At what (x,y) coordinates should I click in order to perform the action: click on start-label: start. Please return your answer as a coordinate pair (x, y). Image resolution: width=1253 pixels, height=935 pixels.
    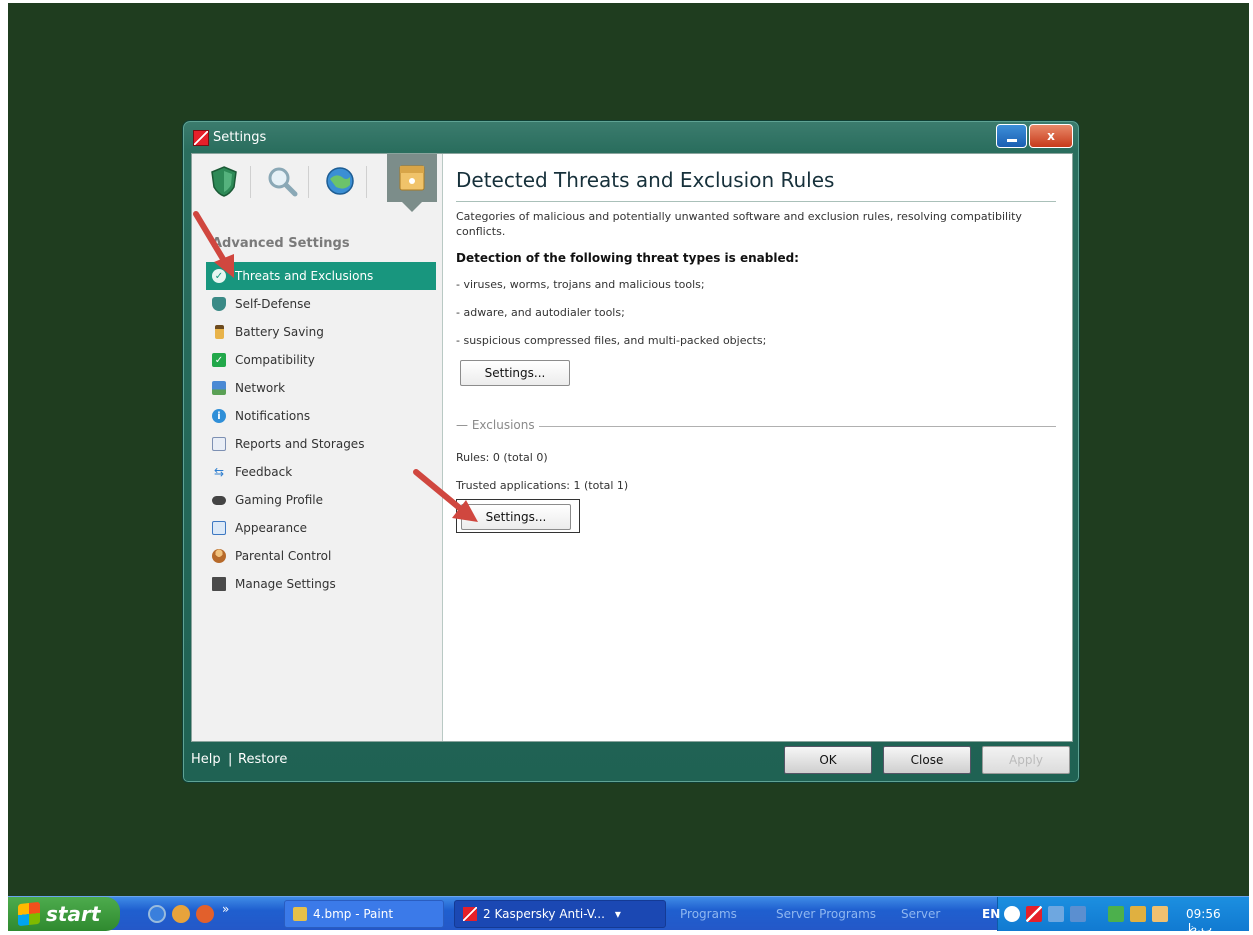
    Looking at the image, I should click on (73, 914).